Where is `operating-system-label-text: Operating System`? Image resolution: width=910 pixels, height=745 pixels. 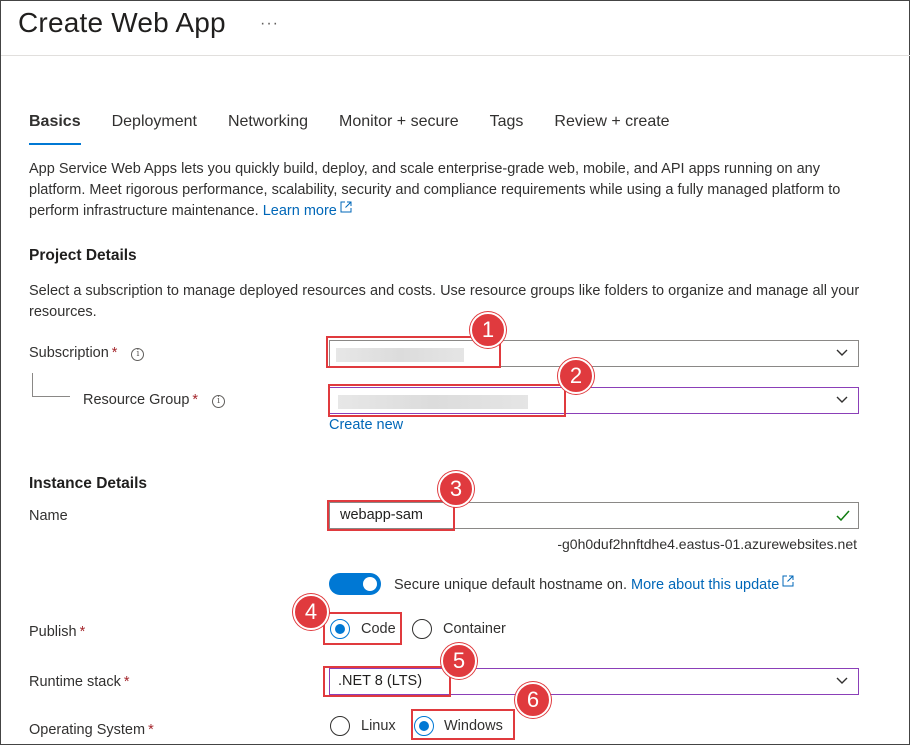
operating-system-label-text: Operating System is located at coordinates (87, 730).